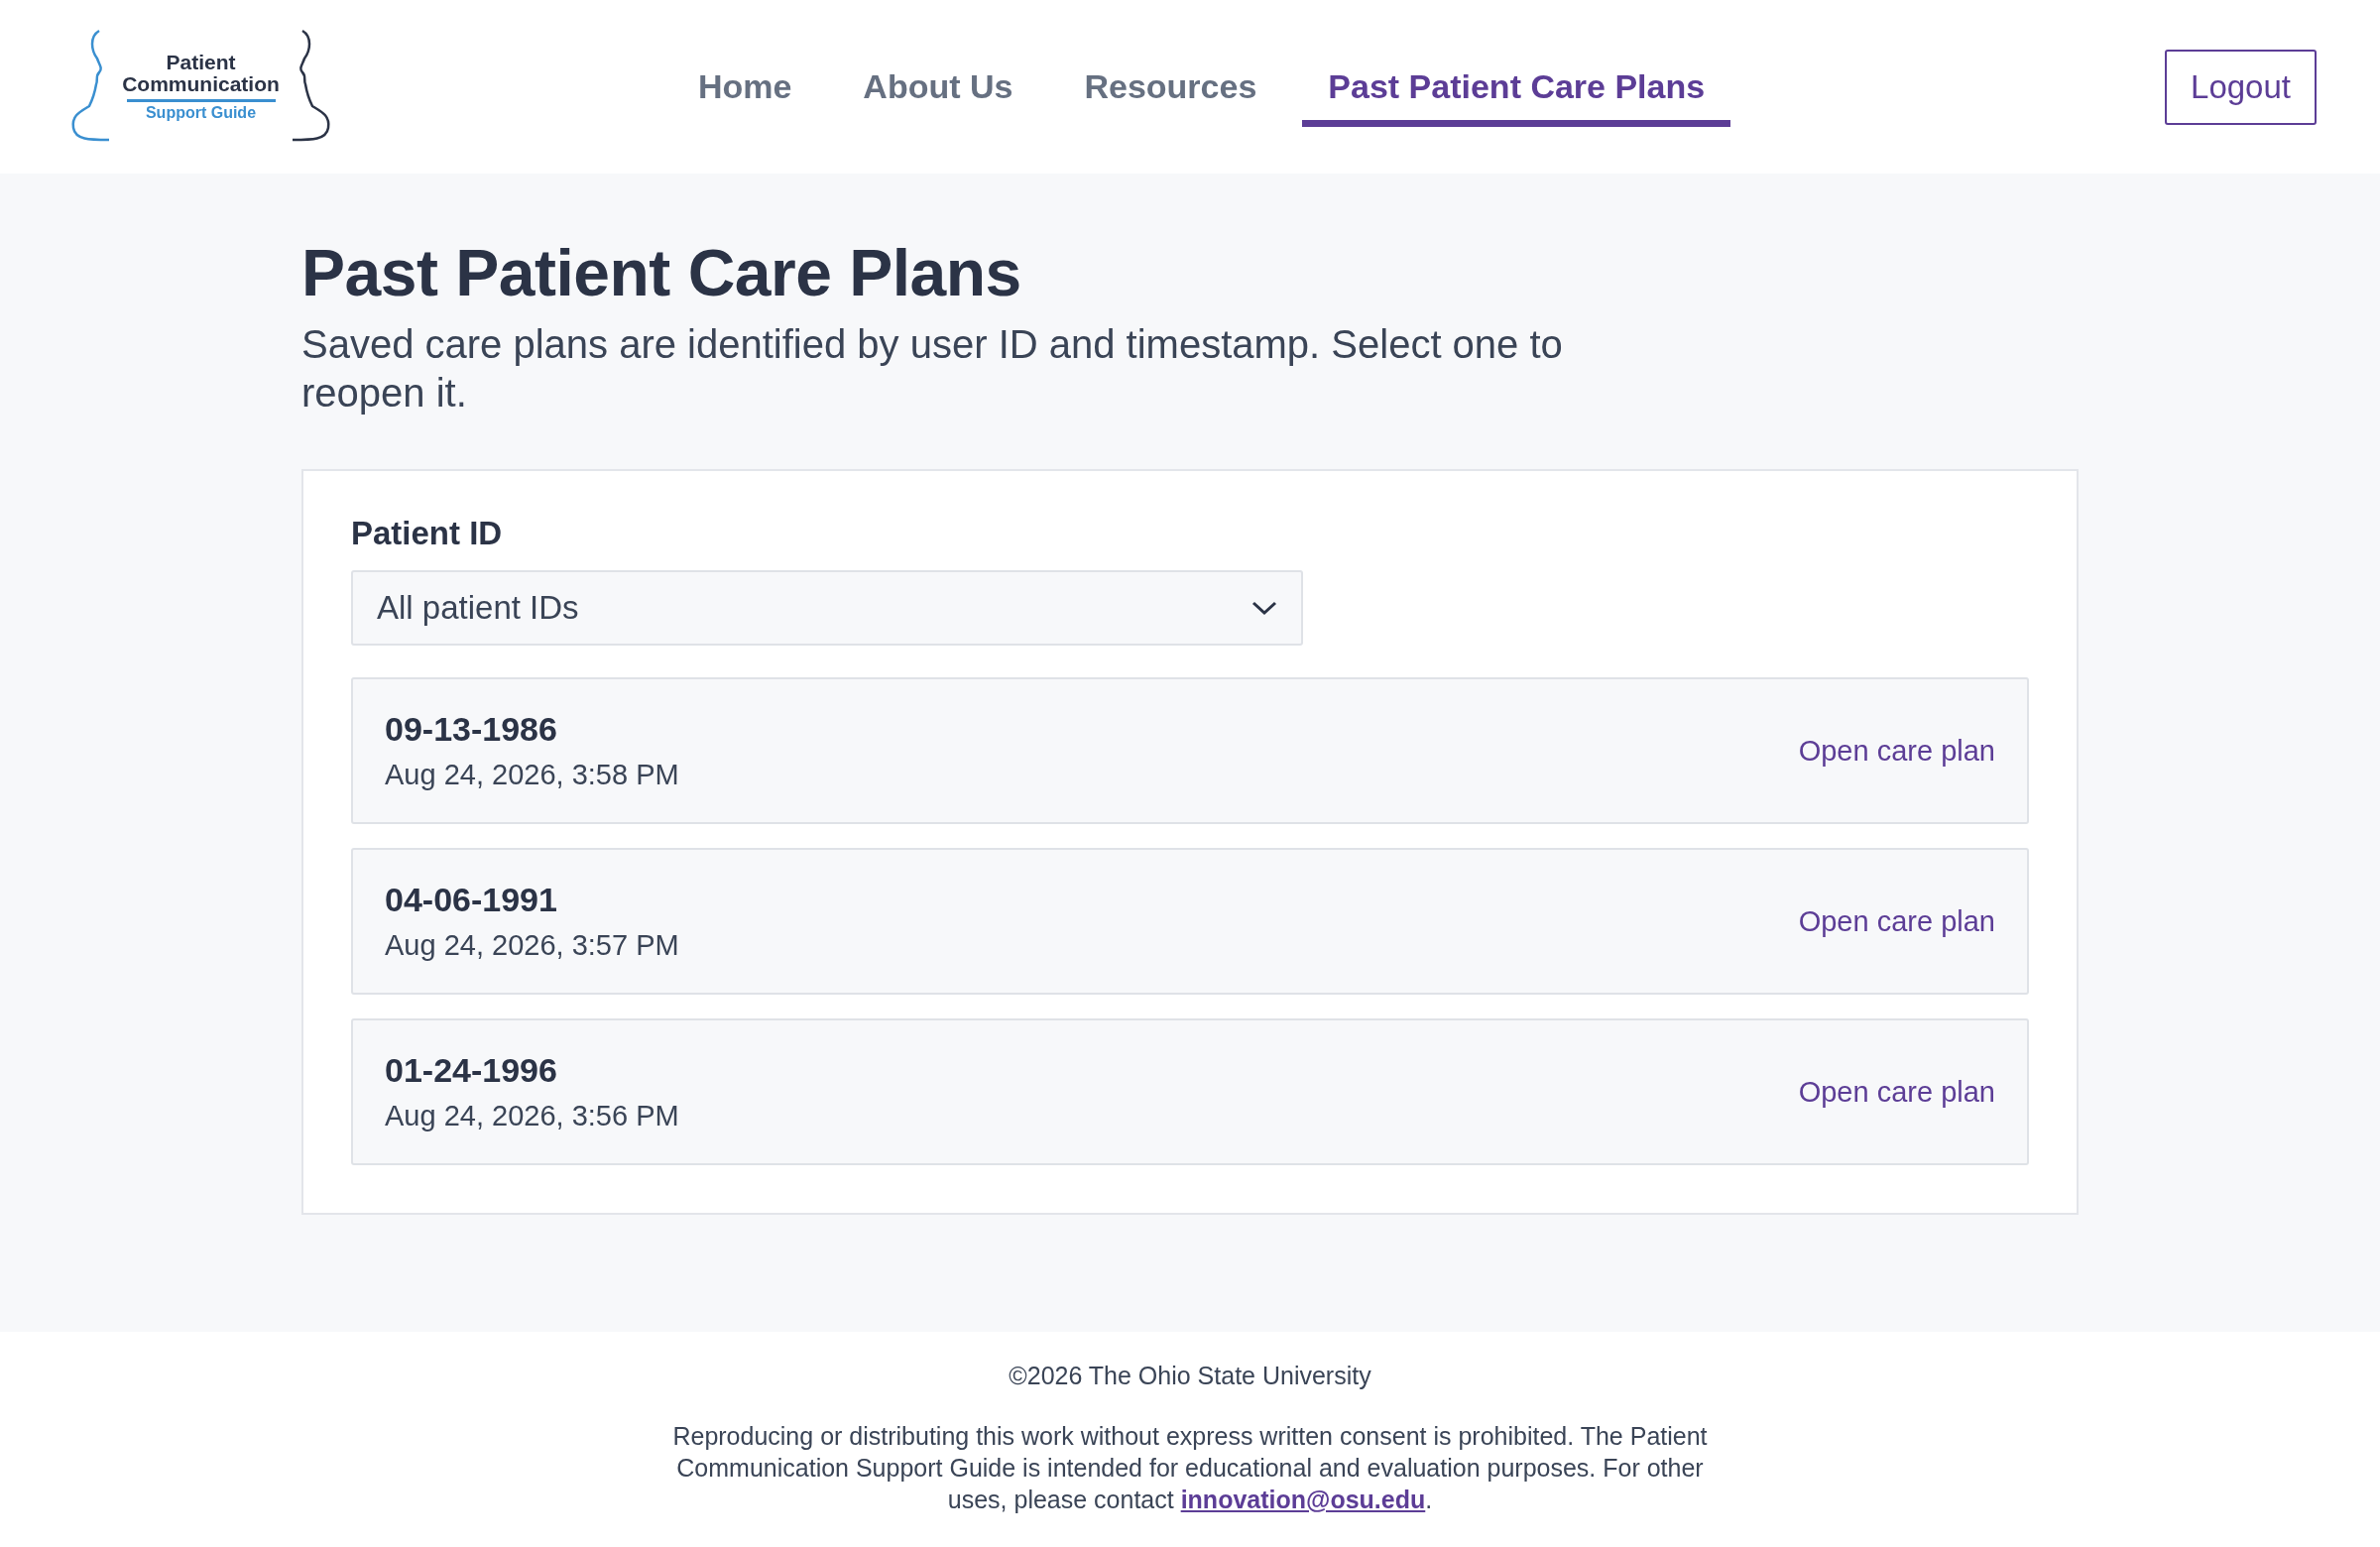  What do you see at coordinates (532, 775) in the screenshot?
I see `timestamp: Aug 24, 2026, 3:58 PM` at bounding box center [532, 775].